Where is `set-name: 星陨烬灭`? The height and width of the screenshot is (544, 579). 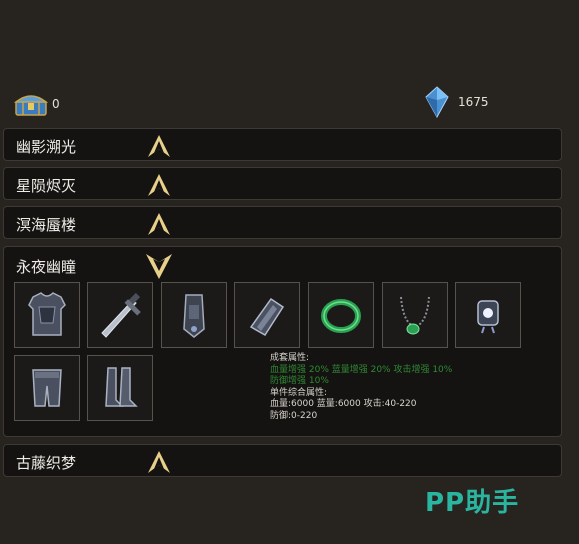
set-name: 星陨烬灭 is located at coordinates (46, 186).